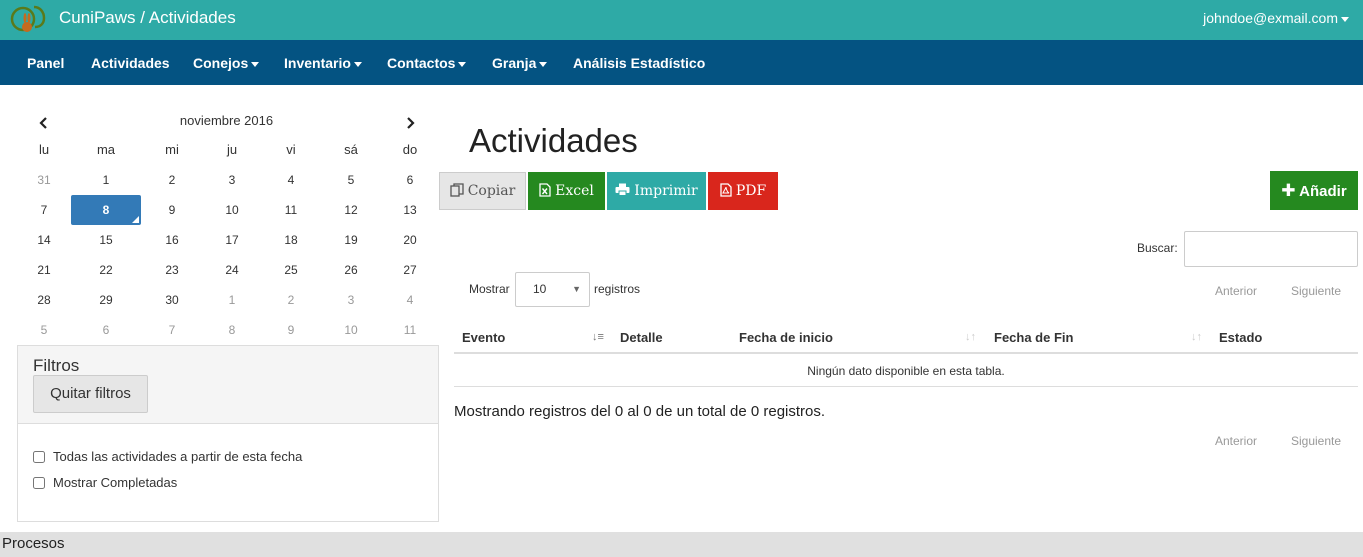  Describe the element at coordinates (622, 189) in the screenshot. I see `printer-icon` at that location.